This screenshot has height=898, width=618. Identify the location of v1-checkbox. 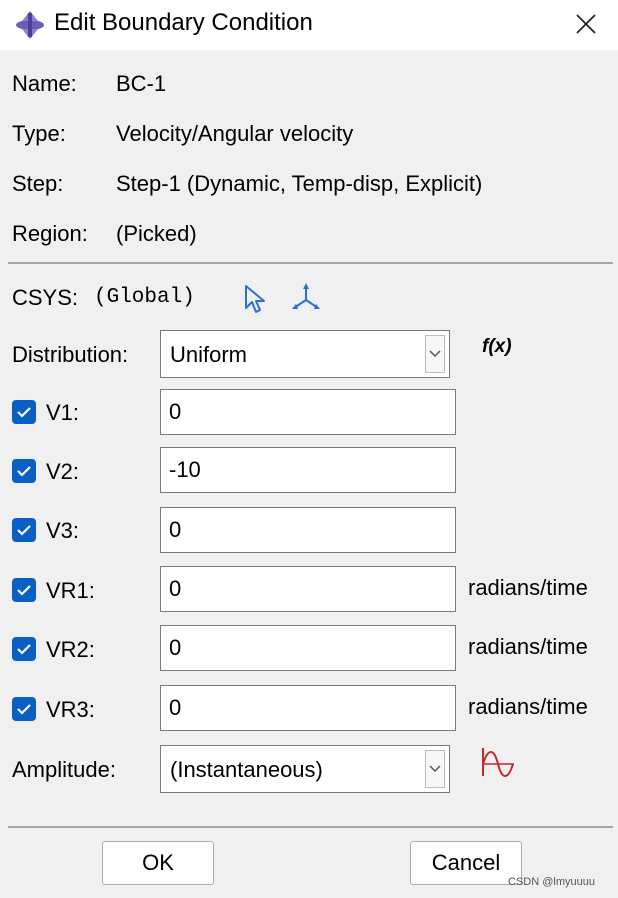
(24, 412).